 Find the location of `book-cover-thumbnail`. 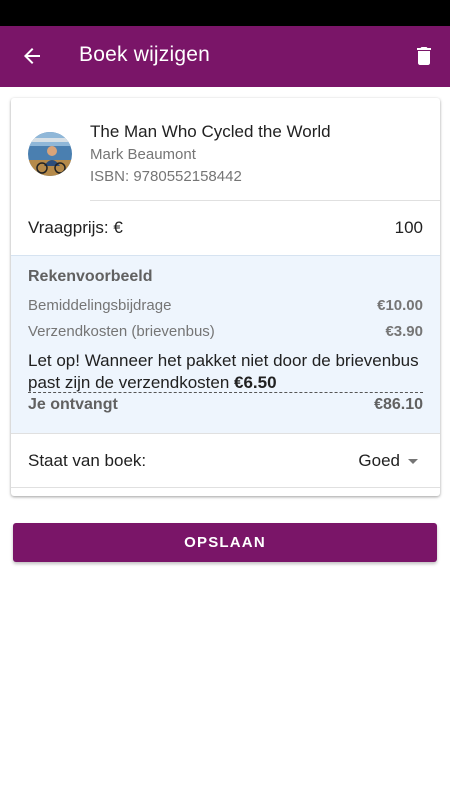

book-cover-thumbnail is located at coordinates (50, 154).